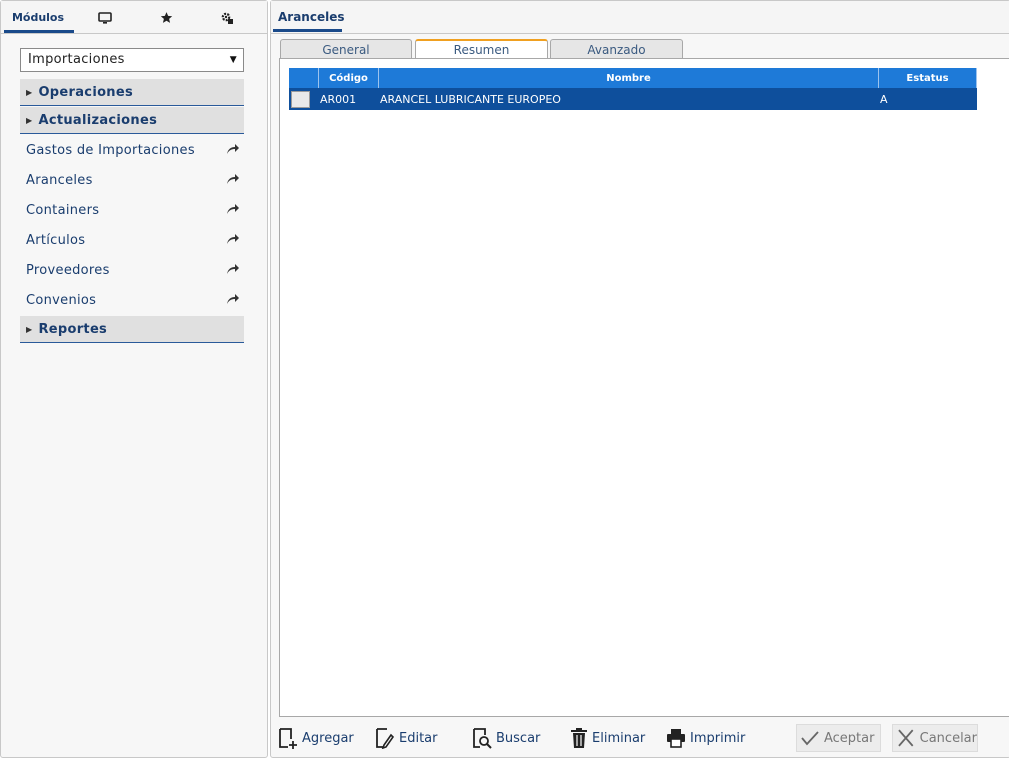 This screenshot has height=758, width=1009. I want to click on accept-button-label: Aceptar, so click(849, 738).